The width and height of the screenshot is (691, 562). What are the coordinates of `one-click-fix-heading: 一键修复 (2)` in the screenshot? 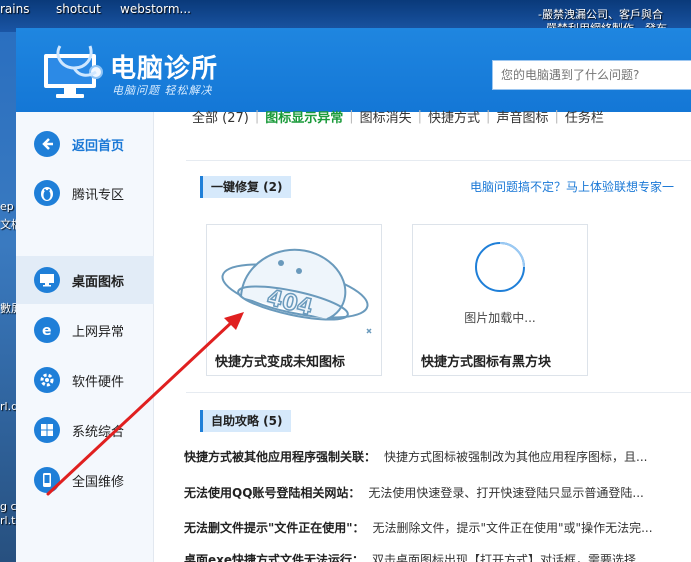 It's located at (245, 187).